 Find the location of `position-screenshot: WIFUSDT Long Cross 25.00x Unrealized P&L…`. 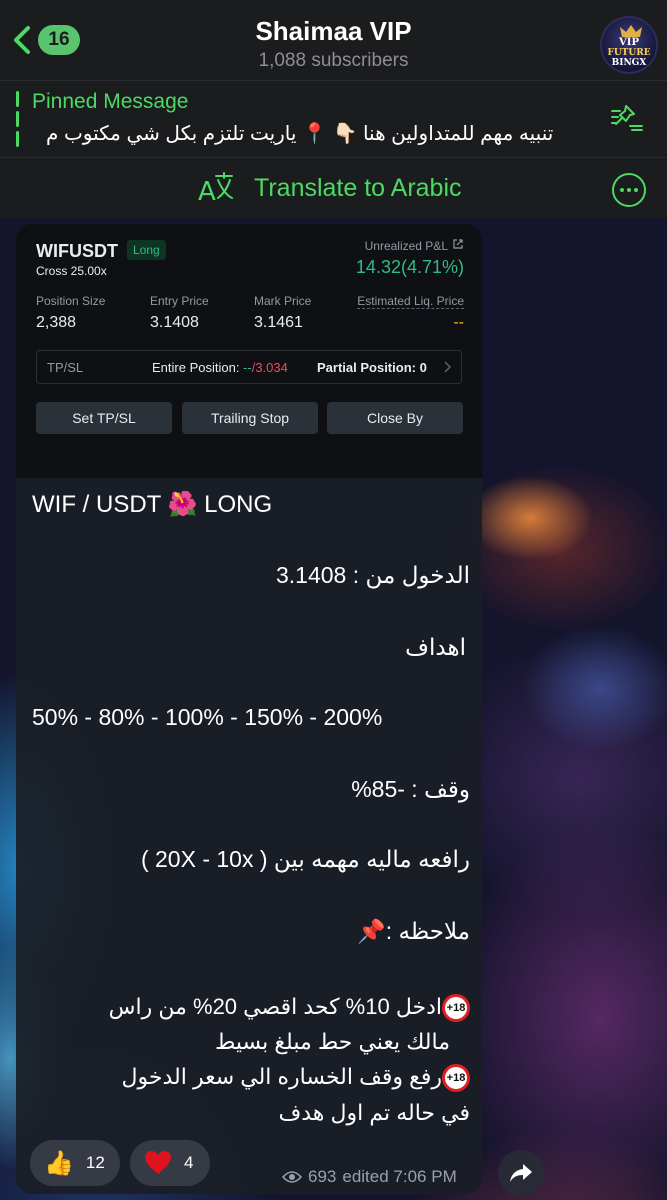

position-screenshot: WIFUSDT Long Cross 25.00x Unrealized P&L… is located at coordinates (249, 351).